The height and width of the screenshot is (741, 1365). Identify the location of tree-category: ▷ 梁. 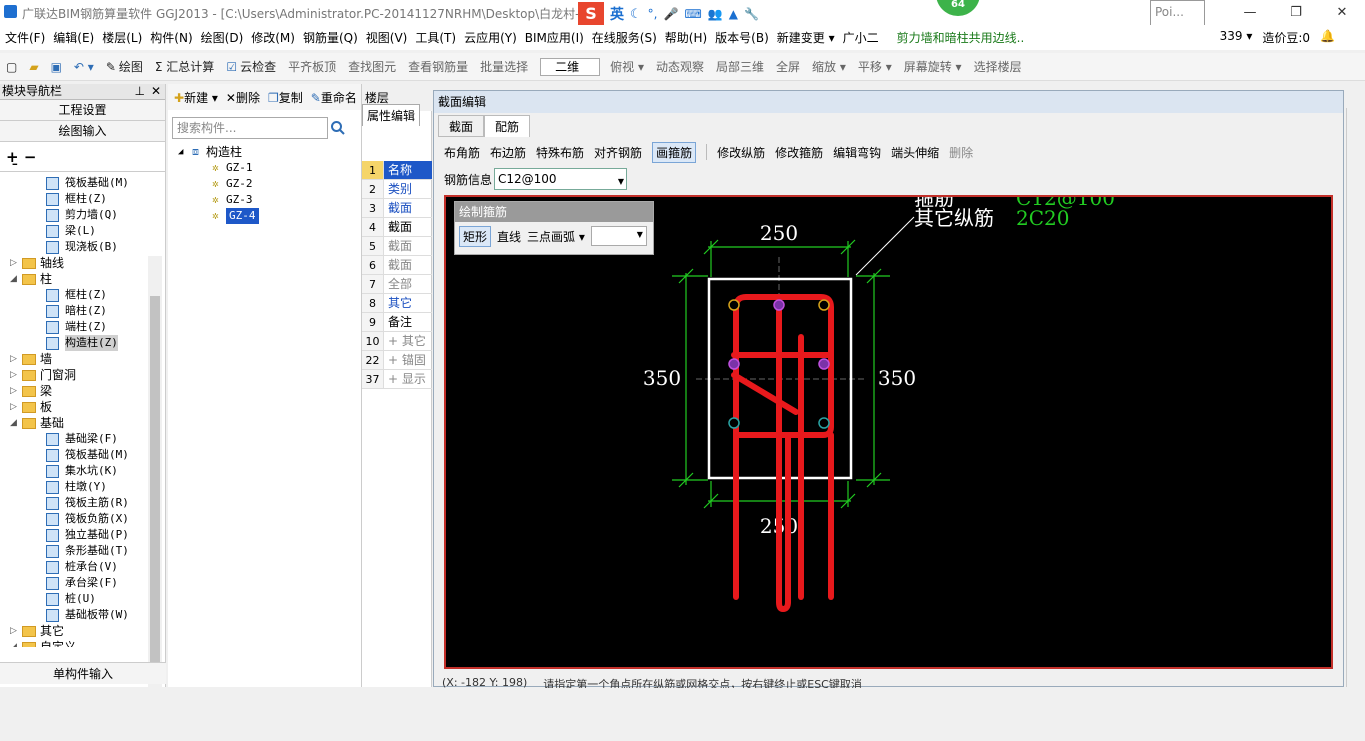
(74, 391).